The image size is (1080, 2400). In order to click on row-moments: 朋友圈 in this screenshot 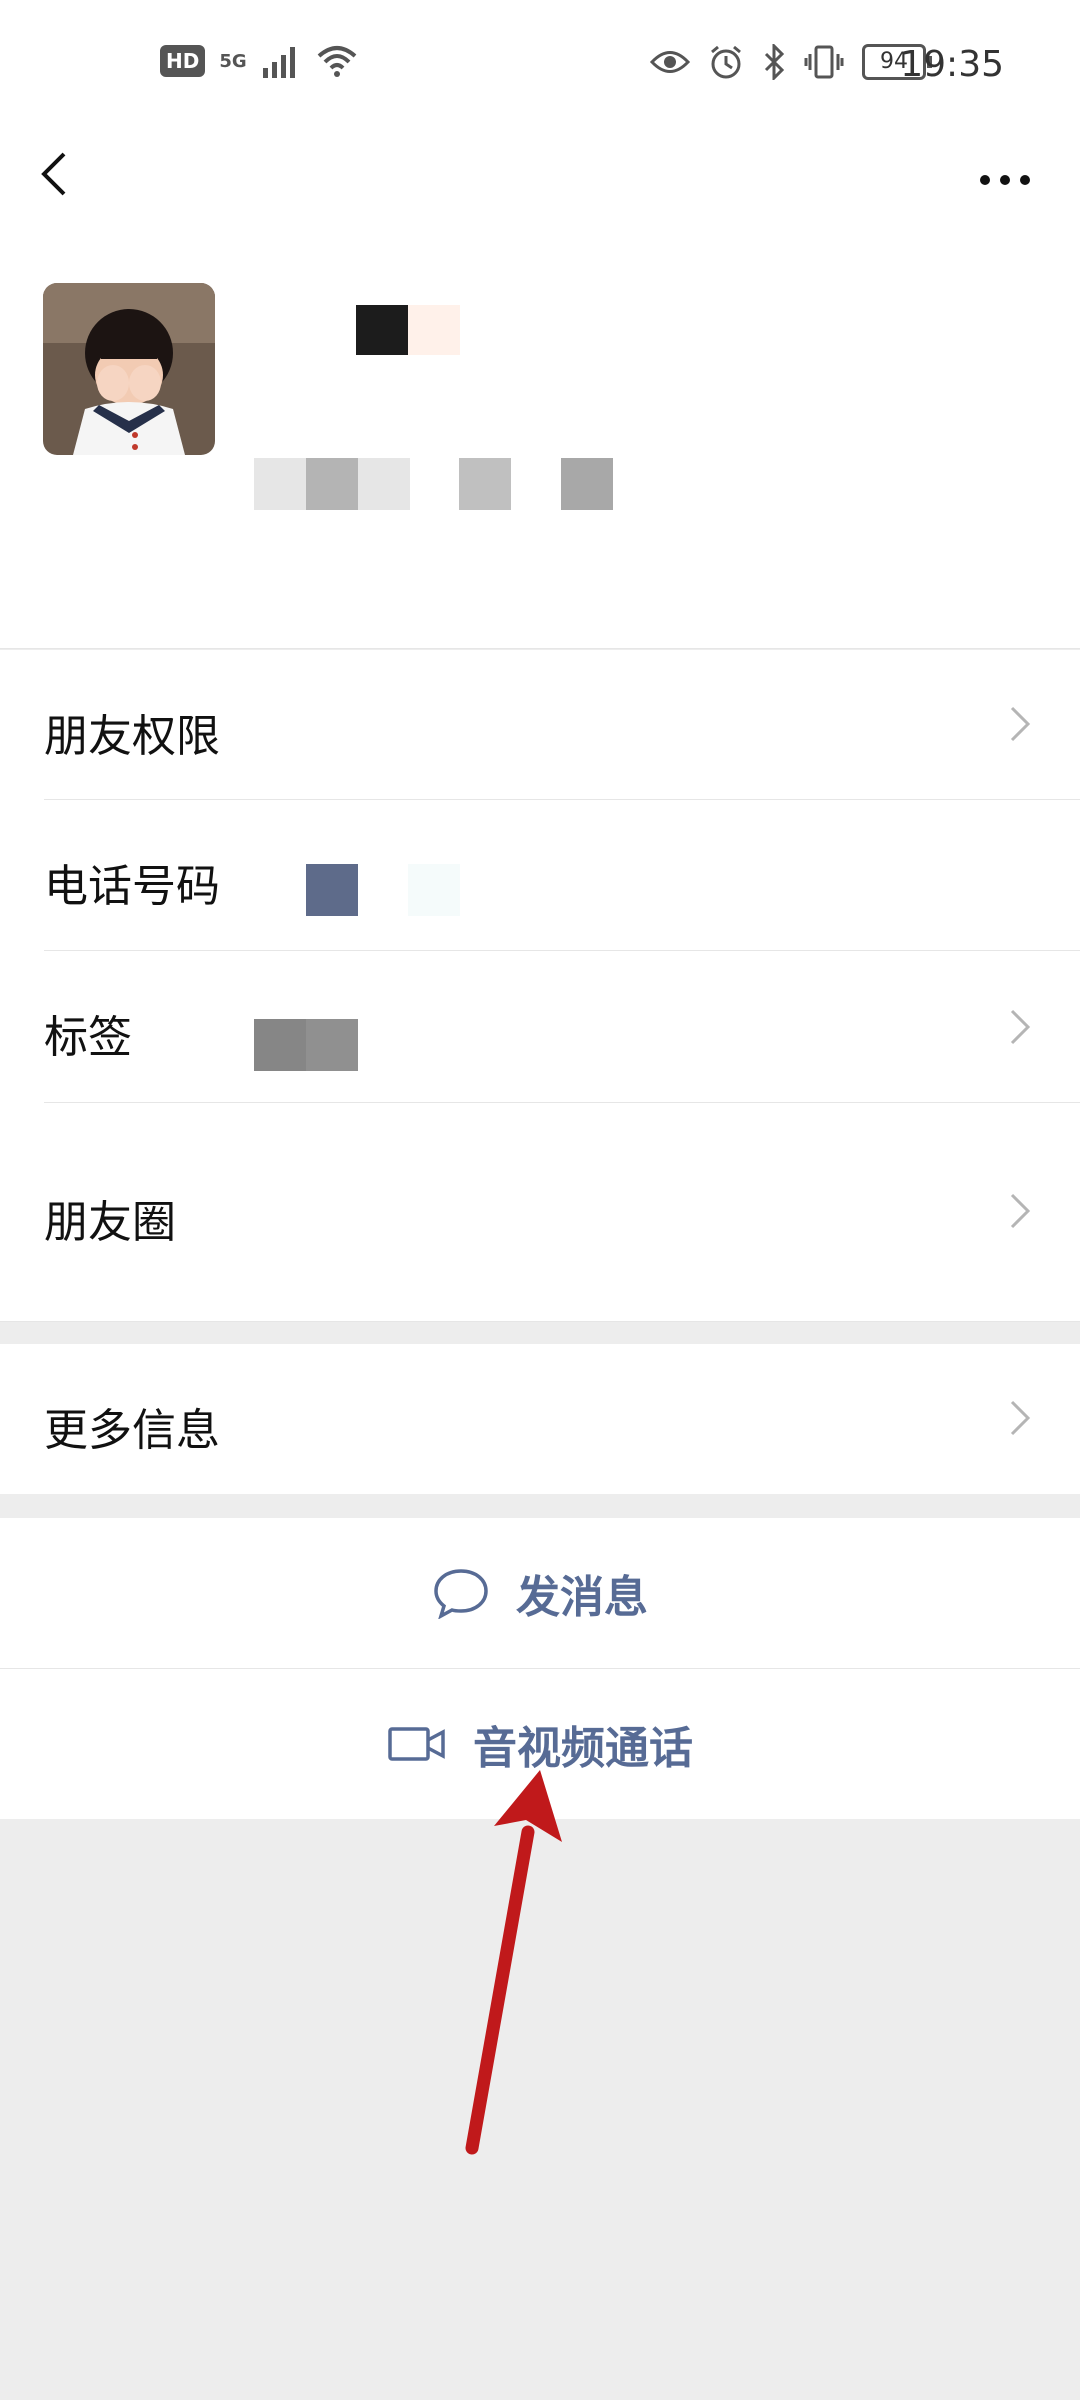, I will do `click(540, 1212)`.